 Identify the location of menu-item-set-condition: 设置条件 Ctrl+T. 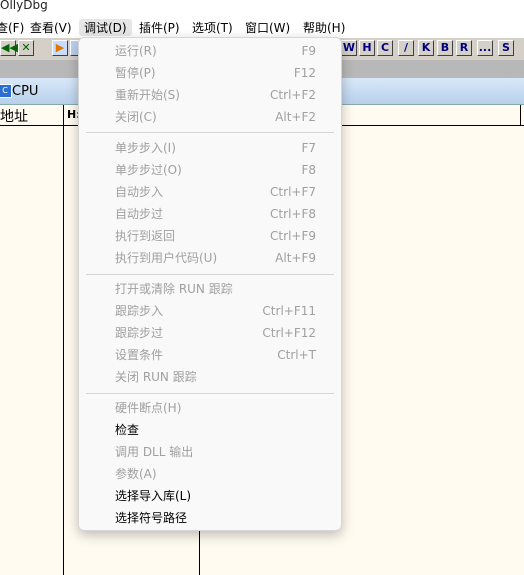
(210, 355).